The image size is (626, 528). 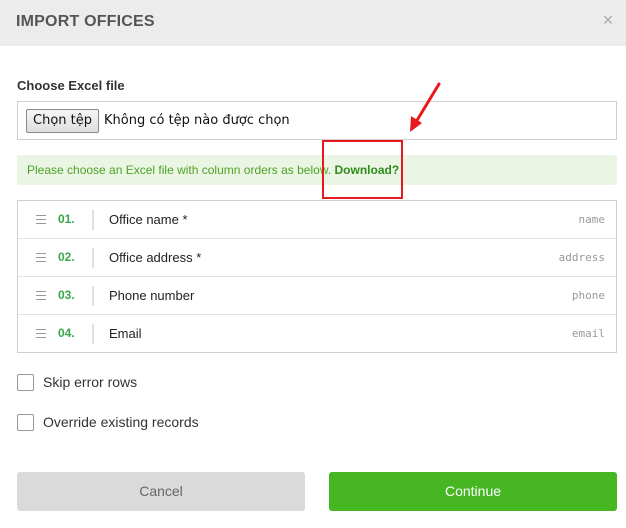 What do you see at coordinates (62, 121) in the screenshot?
I see `choose-file-button: Chọn tệp` at bounding box center [62, 121].